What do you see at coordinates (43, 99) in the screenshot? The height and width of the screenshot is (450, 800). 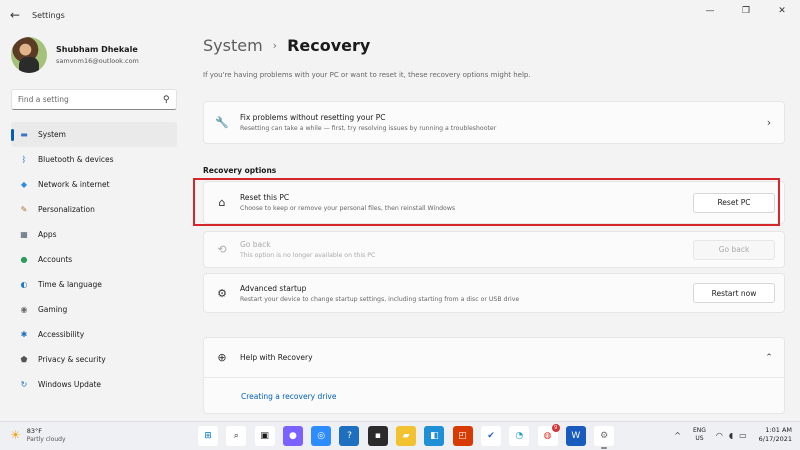 I see `search-placeholder: Find a setting` at bounding box center [43, 99].